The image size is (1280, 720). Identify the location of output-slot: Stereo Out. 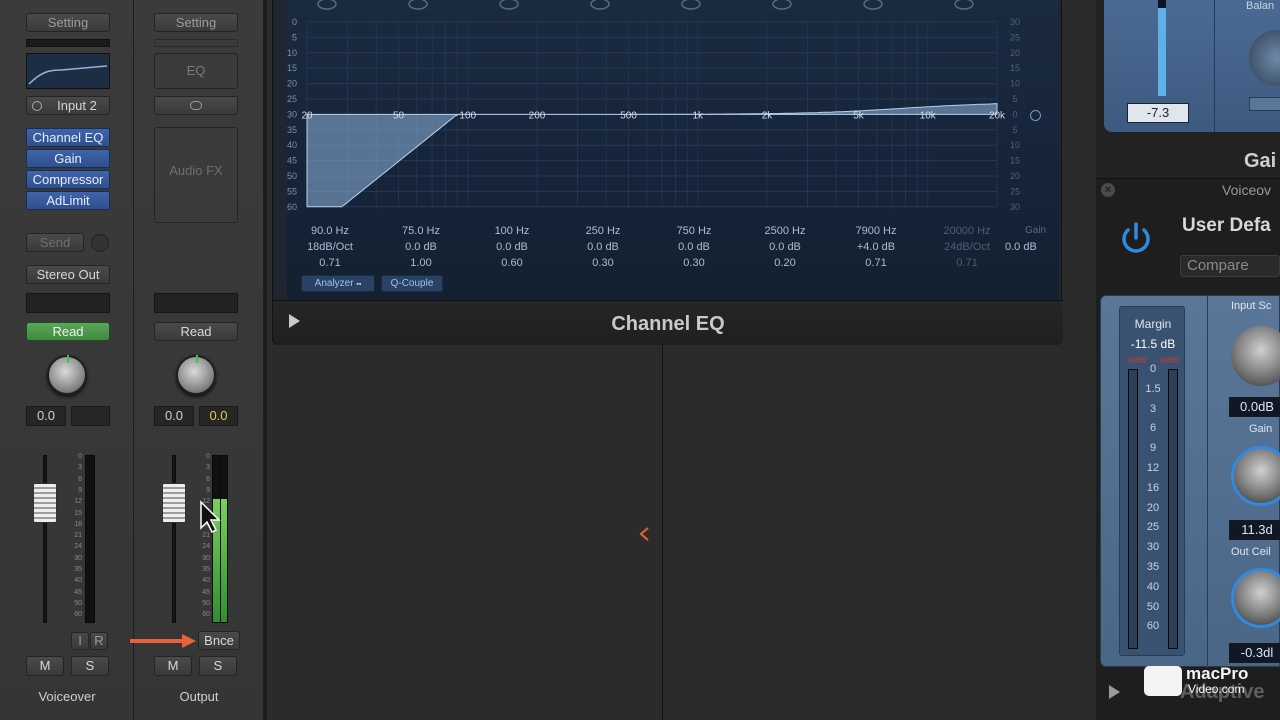
(68, 274).